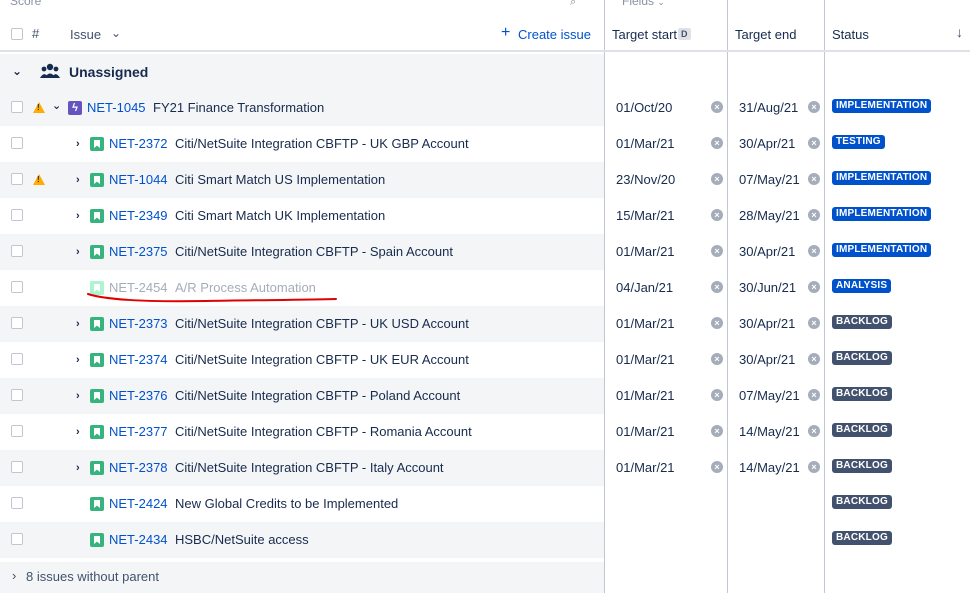 The height and width of the screenshot is (593, 970). I want to click on issues-without-parent-row: › 8 issues without parent, so click(302, 577).